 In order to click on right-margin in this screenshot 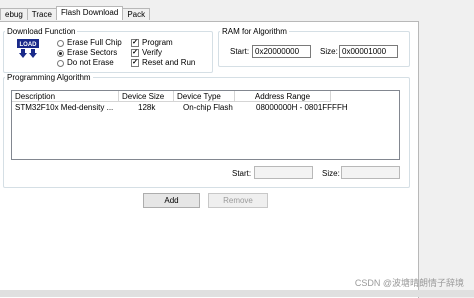, I will do `click(446, 155)`.